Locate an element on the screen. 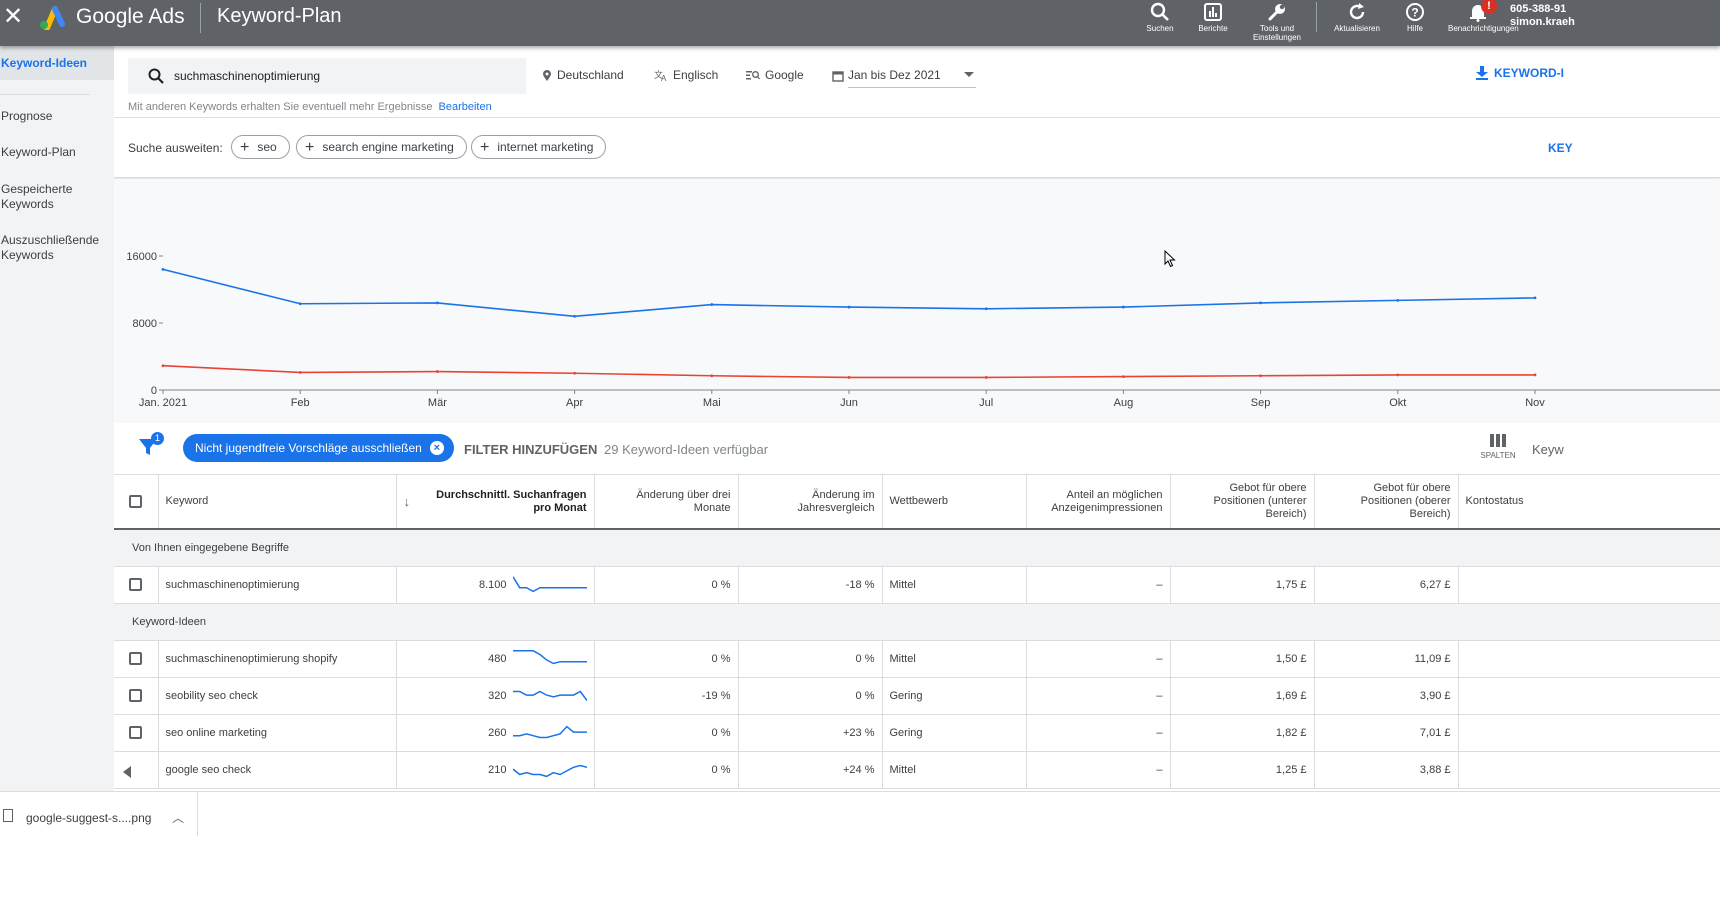 The width and height of the screenshot is (1720, 914). x-tick-label: Jan. 2021 is located at coordinates (163, 403).